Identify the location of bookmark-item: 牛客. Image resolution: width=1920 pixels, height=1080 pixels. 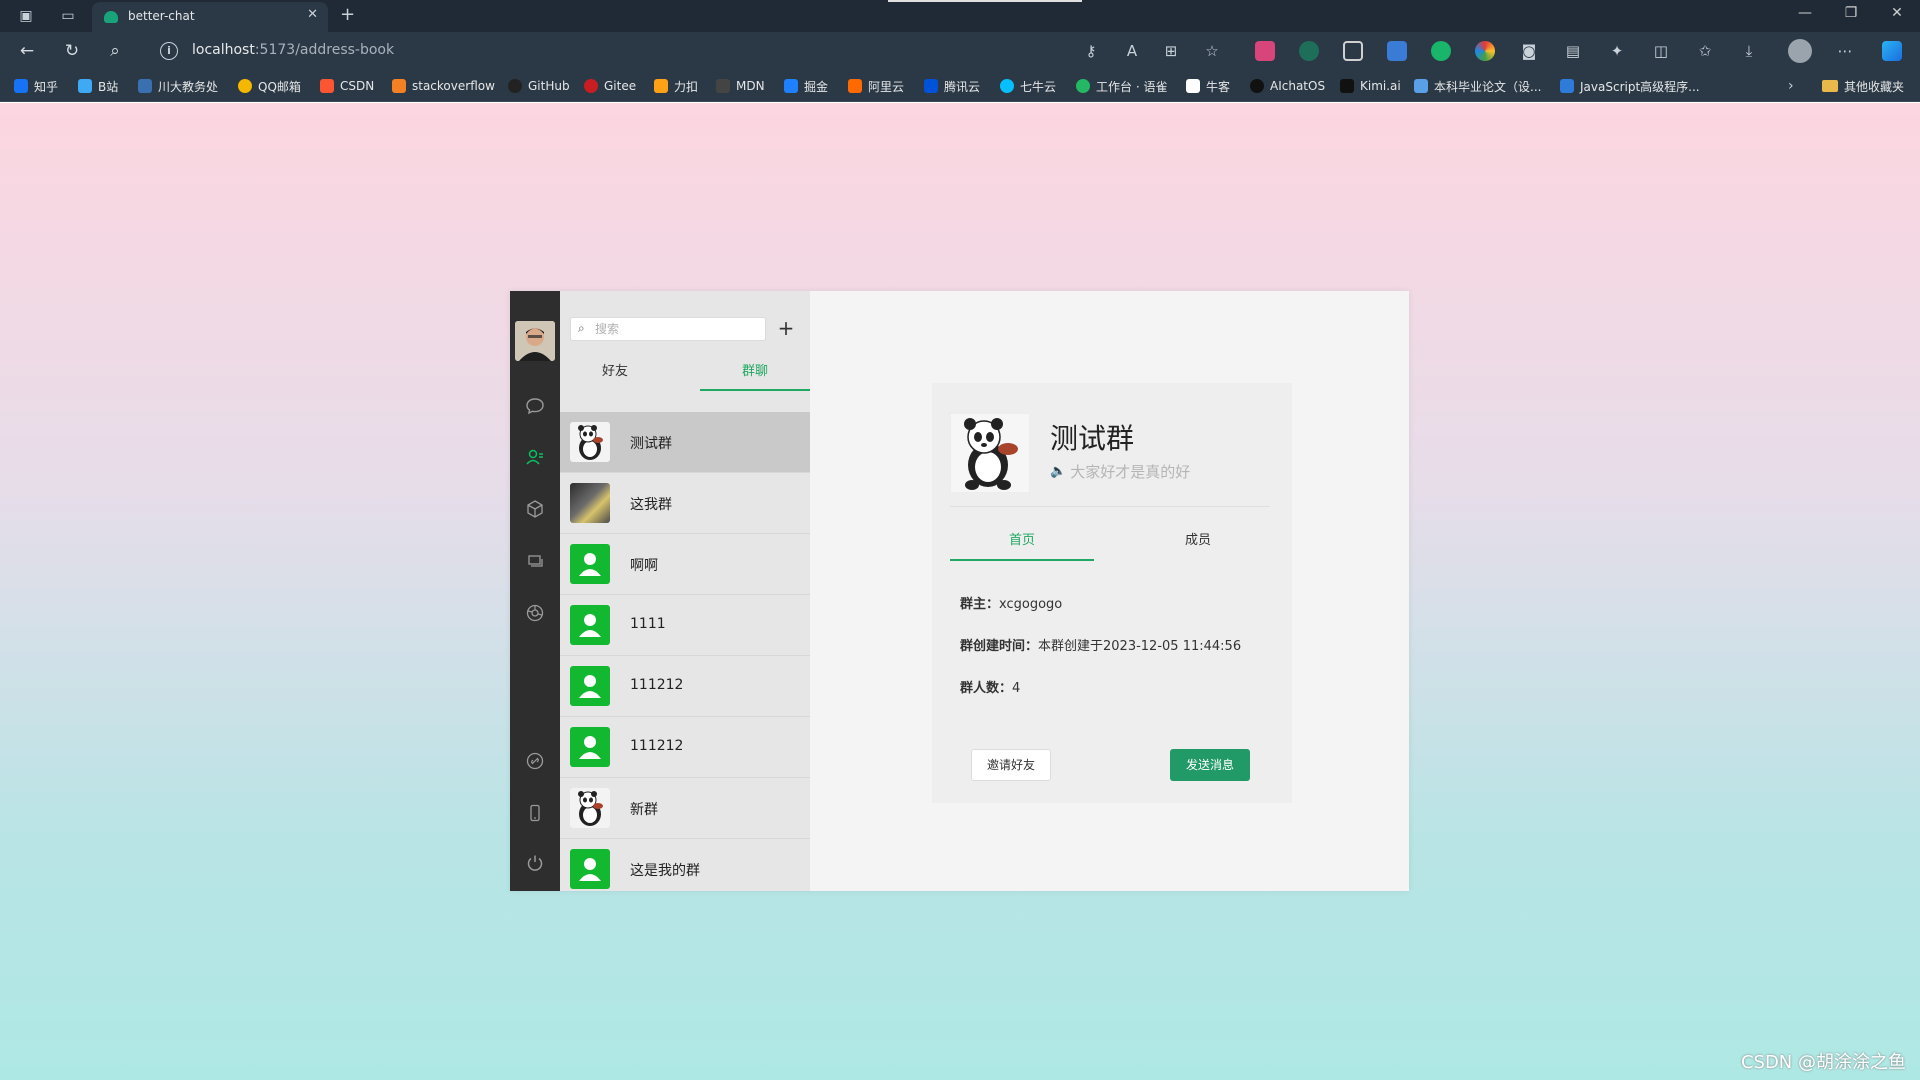
(1208, 86).